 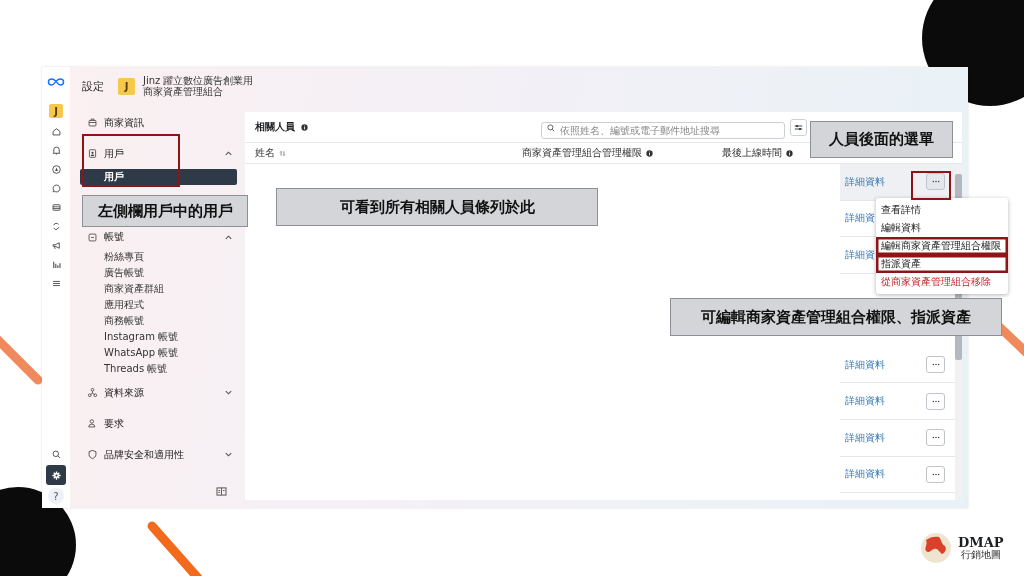 I want to click on sidebar-subitem: Instagram 帳號, so click(x=158, y=337).